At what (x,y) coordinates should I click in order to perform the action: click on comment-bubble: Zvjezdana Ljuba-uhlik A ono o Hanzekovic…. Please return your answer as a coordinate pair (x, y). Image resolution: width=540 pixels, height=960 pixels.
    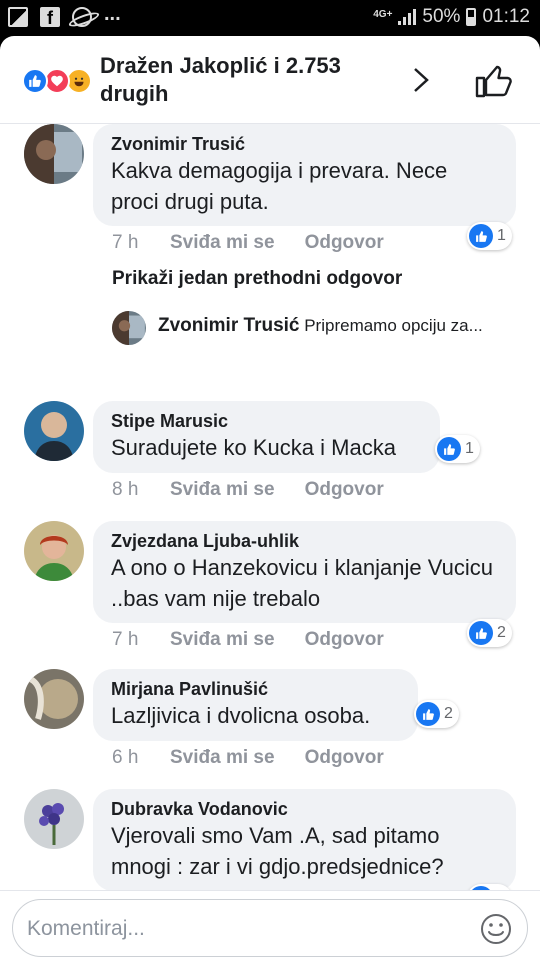
    Looking at the image, I should click on (304, 572).